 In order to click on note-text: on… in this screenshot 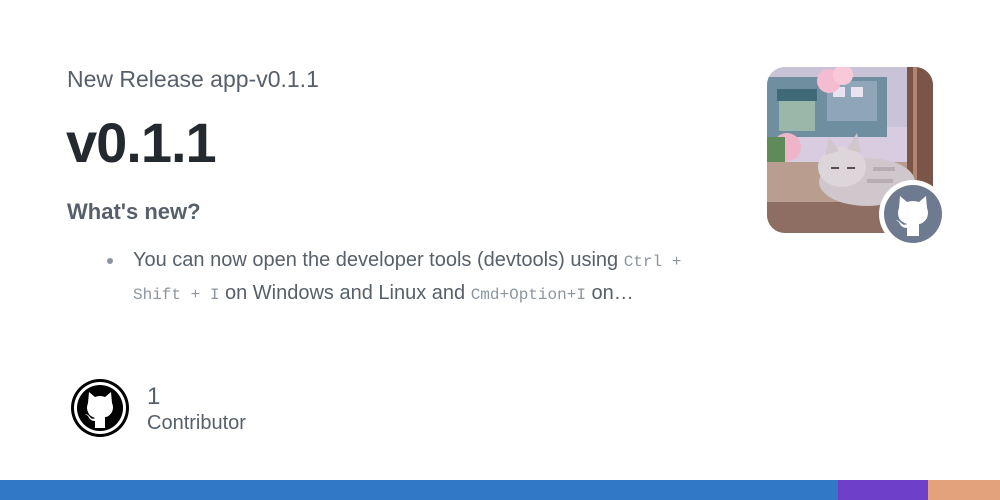, I will do `click(609, 293)`.